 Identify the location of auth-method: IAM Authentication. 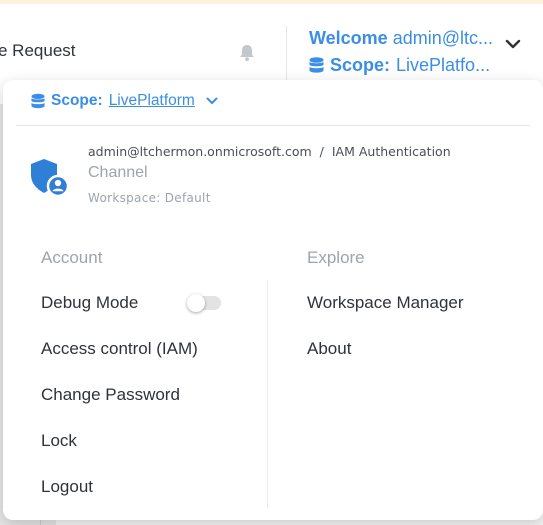
(391, 151).